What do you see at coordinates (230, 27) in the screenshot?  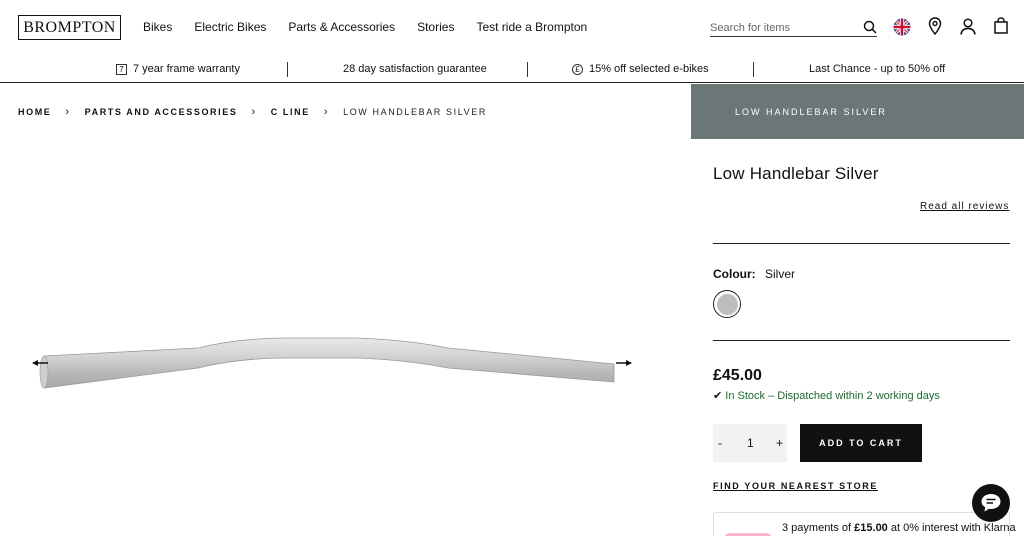 I see `nav-item-electric-bikes: Electric Bikes` at bounding box center [230, 27].